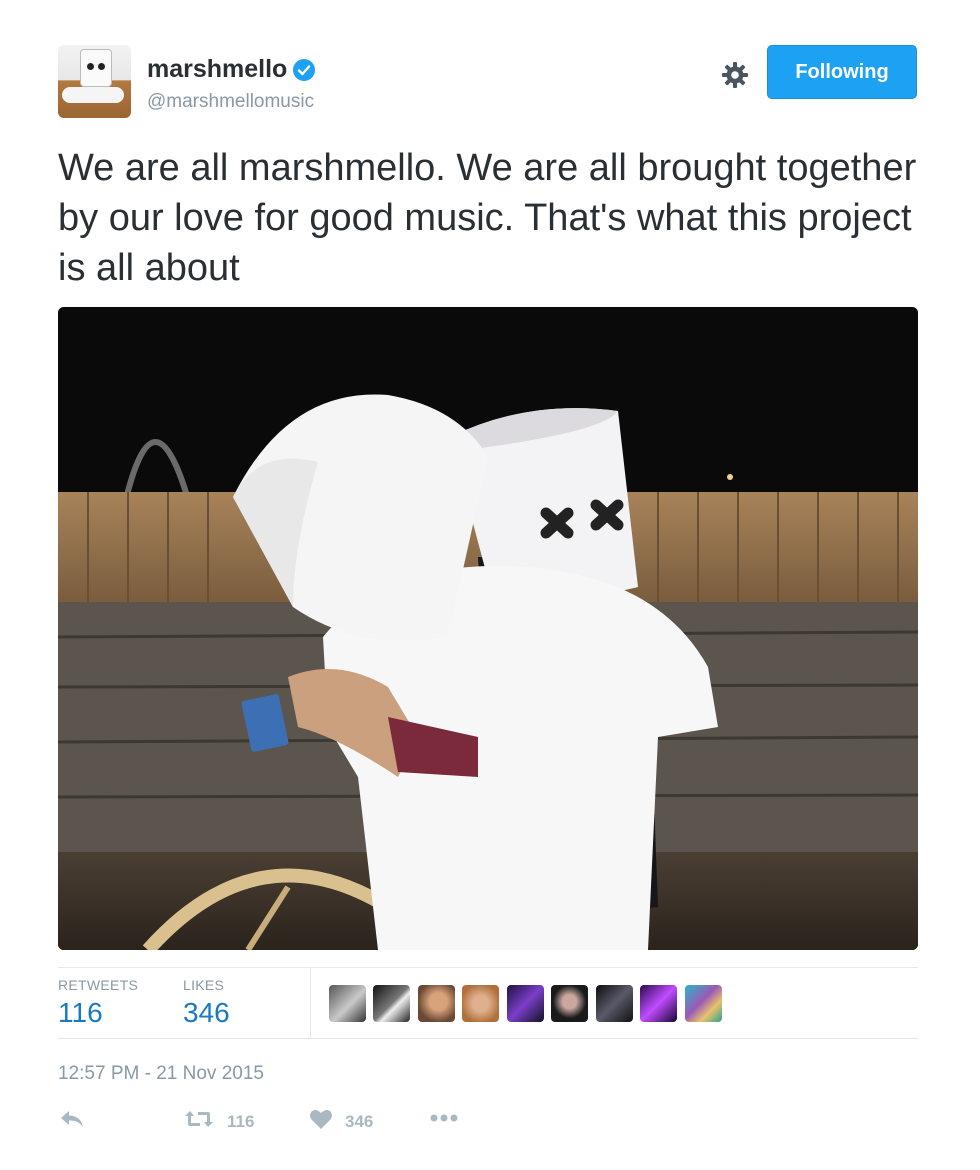  Describe the element at coordinates (310, 1003) in the screenshot. I see `stats-vertical-divider` at that location.